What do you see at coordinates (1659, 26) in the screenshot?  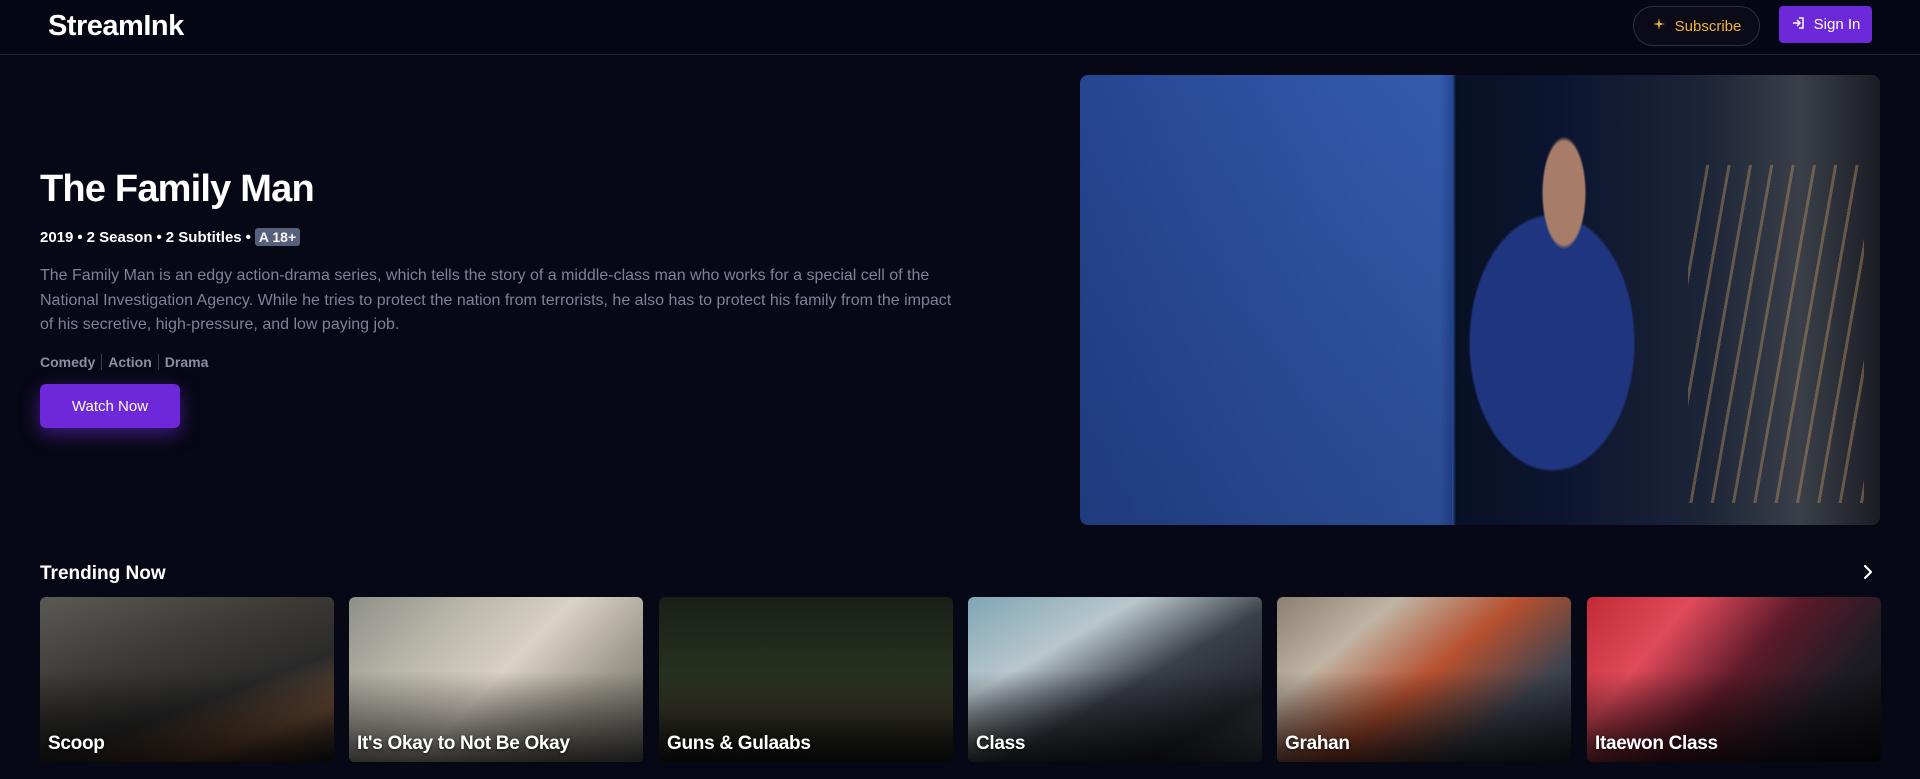 I see `sparkle-icon` at bounding box center [1659, 26].